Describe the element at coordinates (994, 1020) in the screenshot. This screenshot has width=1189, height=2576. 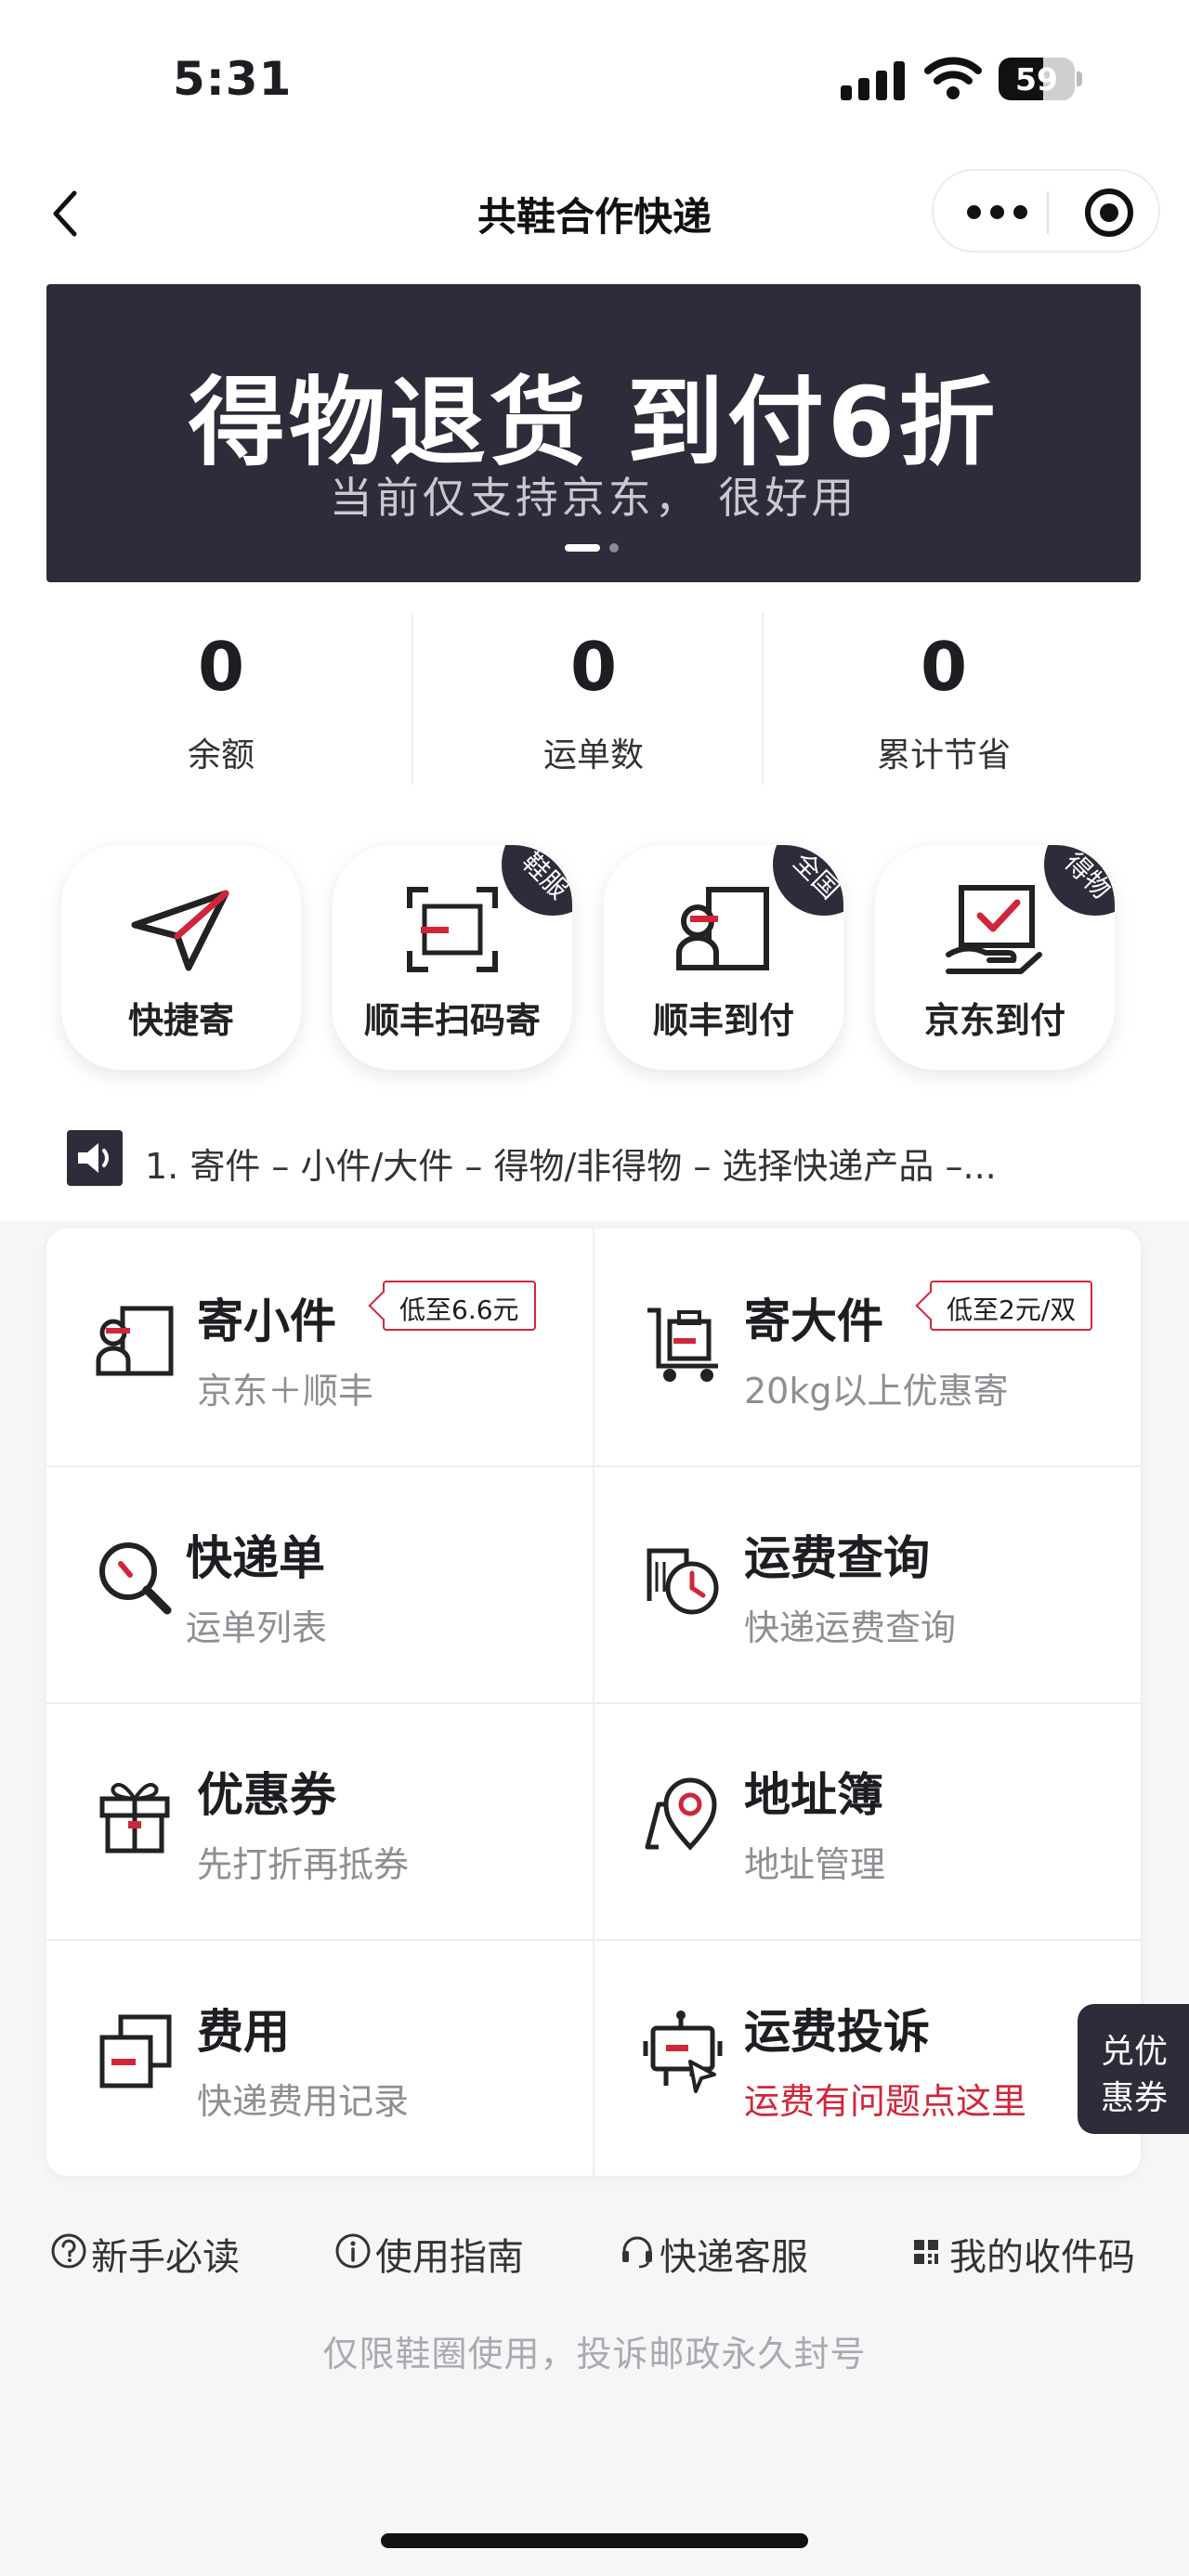
I see `quick-action-label: 京东到付` at that location.